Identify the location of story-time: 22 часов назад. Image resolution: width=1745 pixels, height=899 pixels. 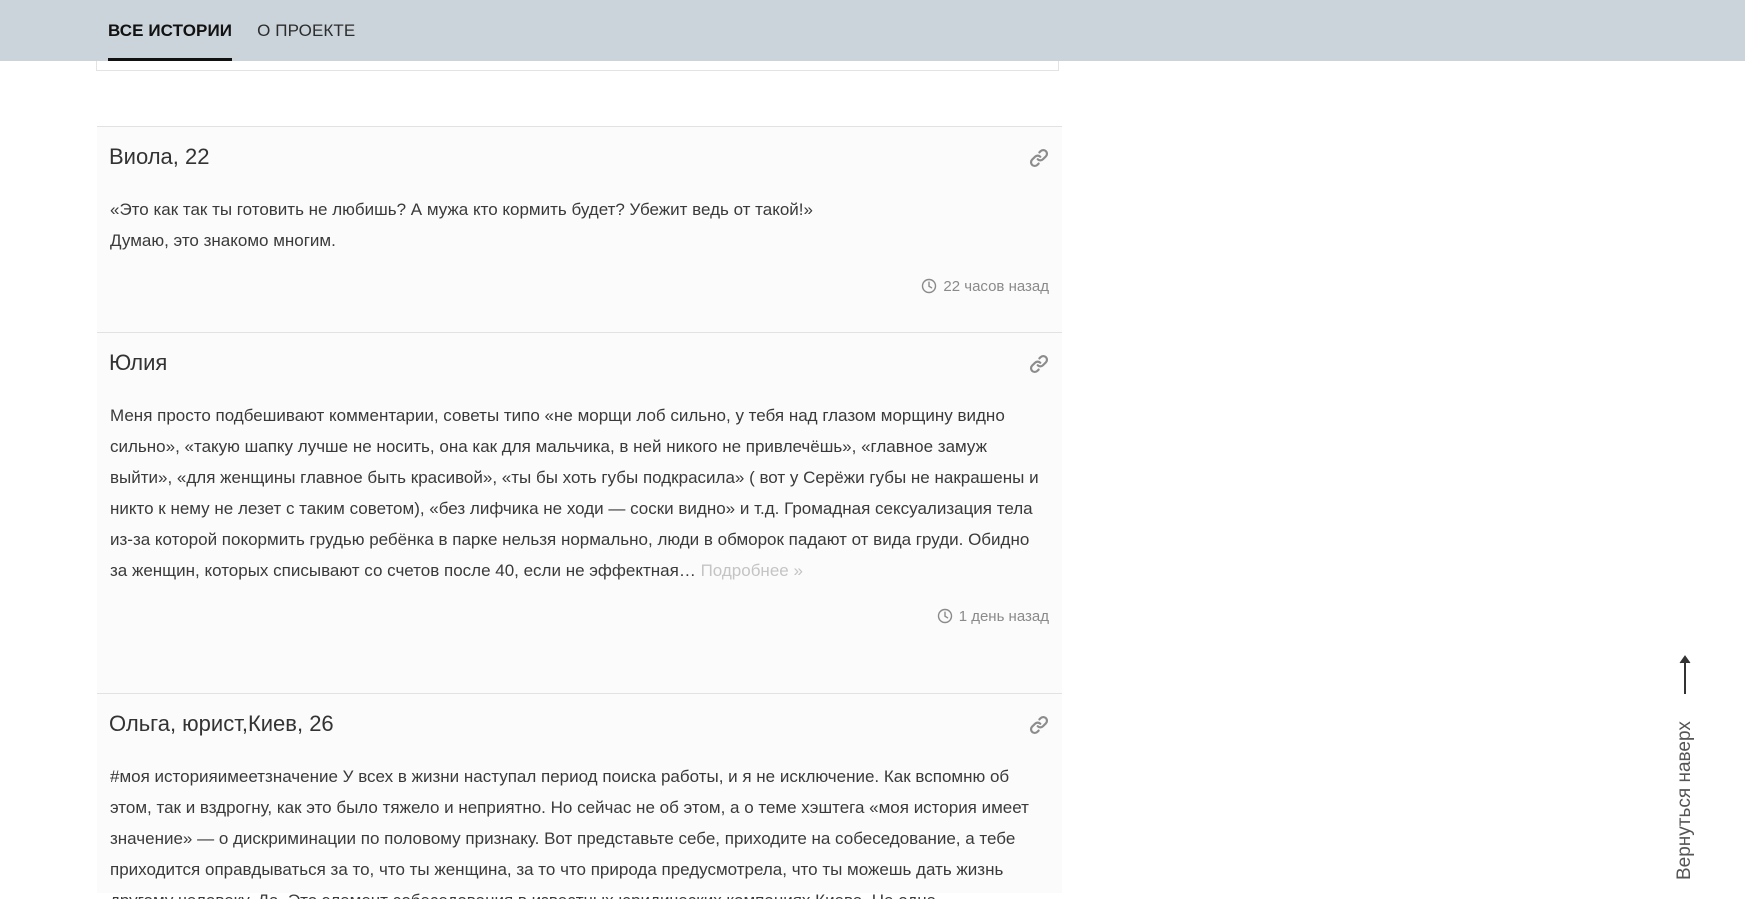
(996, 286).